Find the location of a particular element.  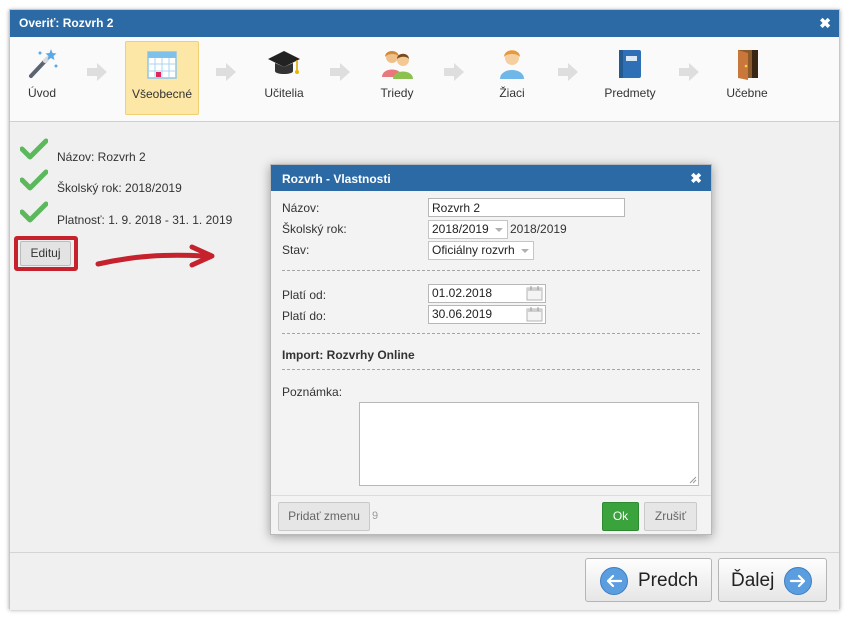

note-textarea is located at coordinates (529, 444).